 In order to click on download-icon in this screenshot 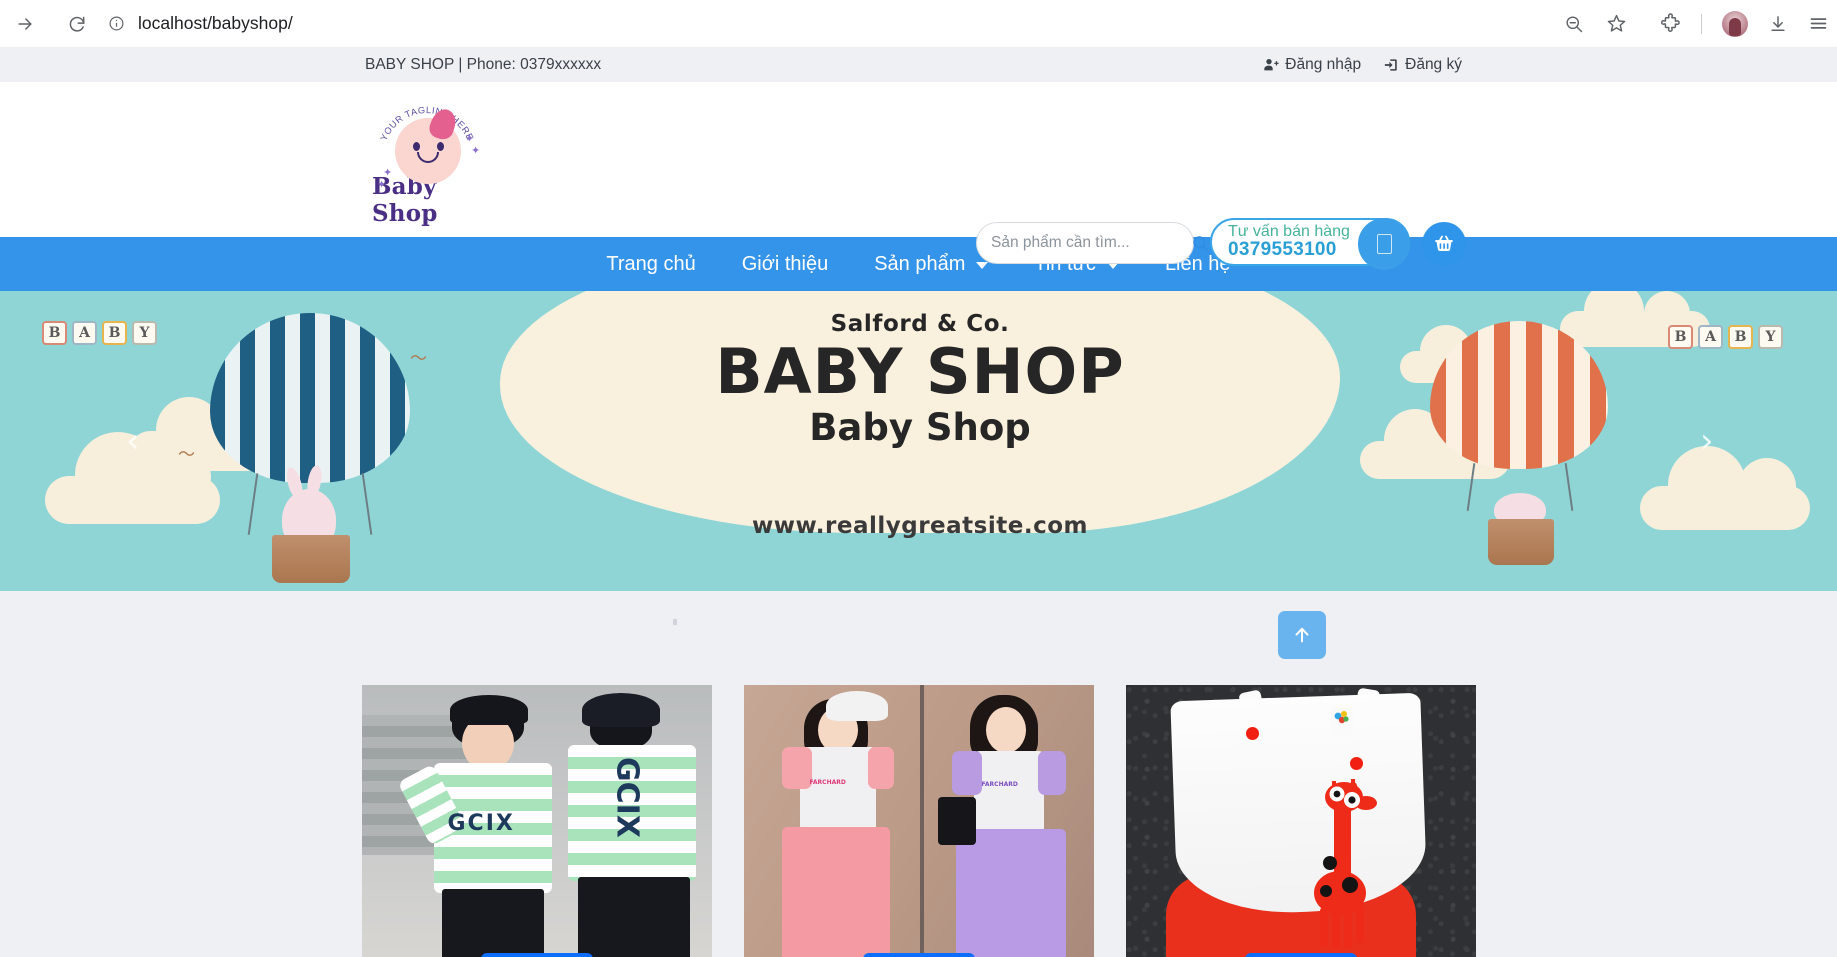, I will do `click(1778, 24)`.